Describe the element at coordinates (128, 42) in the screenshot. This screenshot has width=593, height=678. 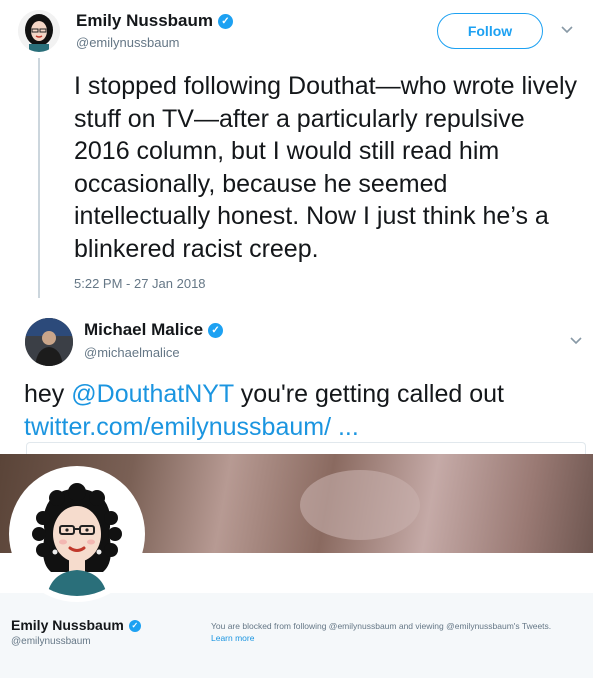
I see `tweet1-author-handle: @emilynussbaum` at that location.